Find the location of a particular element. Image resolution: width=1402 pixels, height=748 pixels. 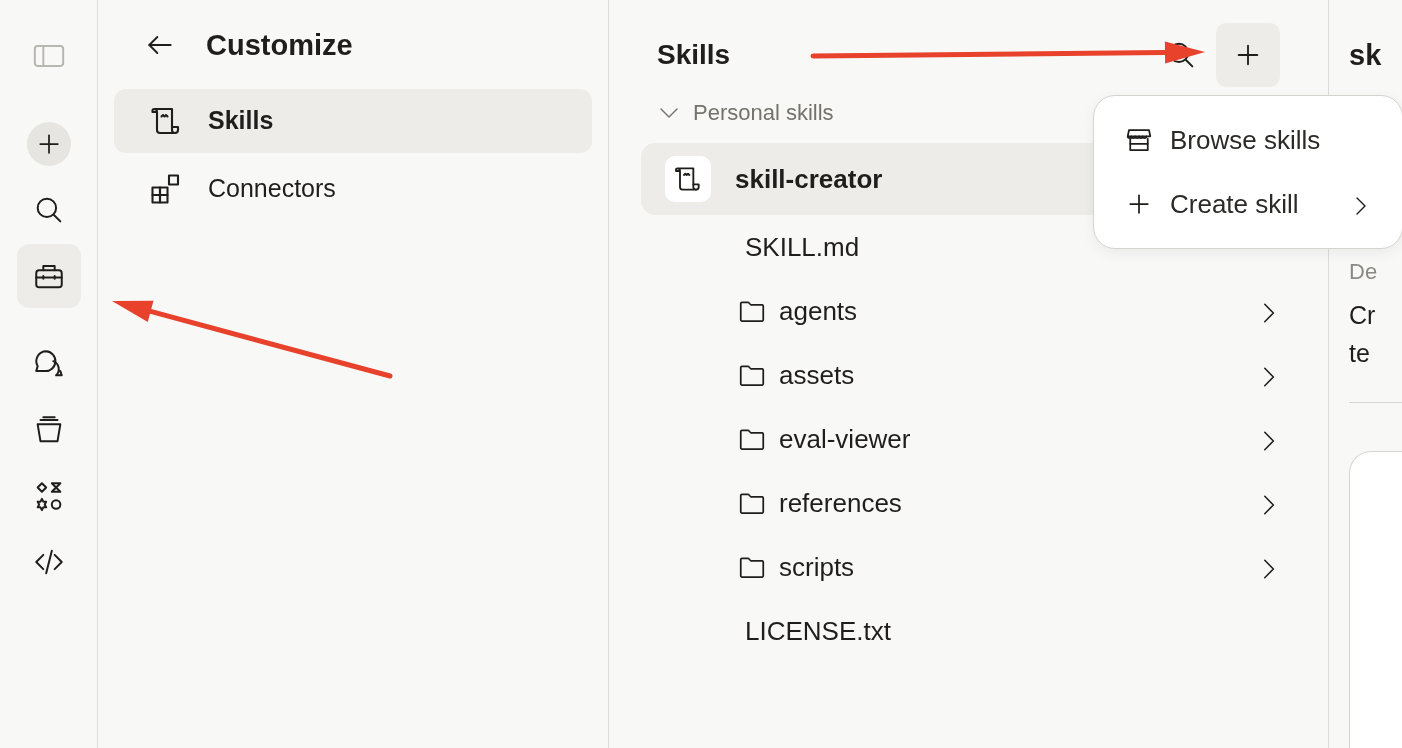

panel-title: Customize is located at coordinates (279, 45).